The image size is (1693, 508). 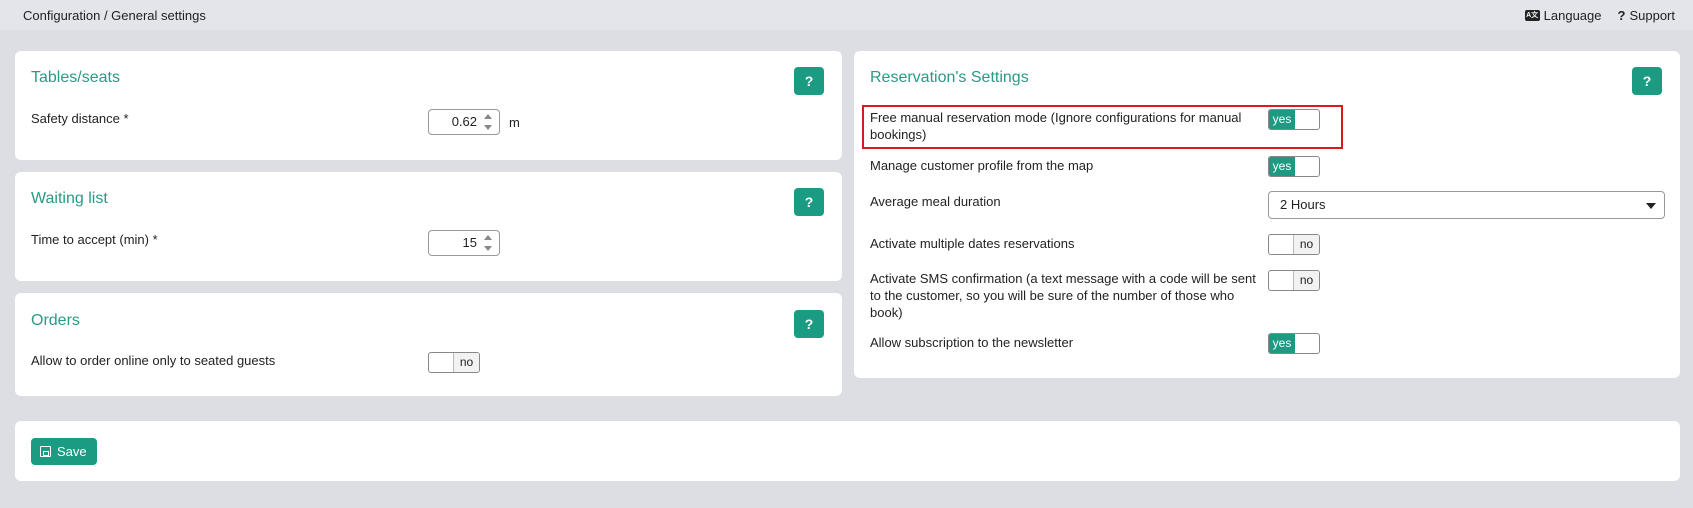 What do you see at coordinates (45, 451) in the screenshot?
I see `floppy-disk-icon` at bounding box center [45, 451].